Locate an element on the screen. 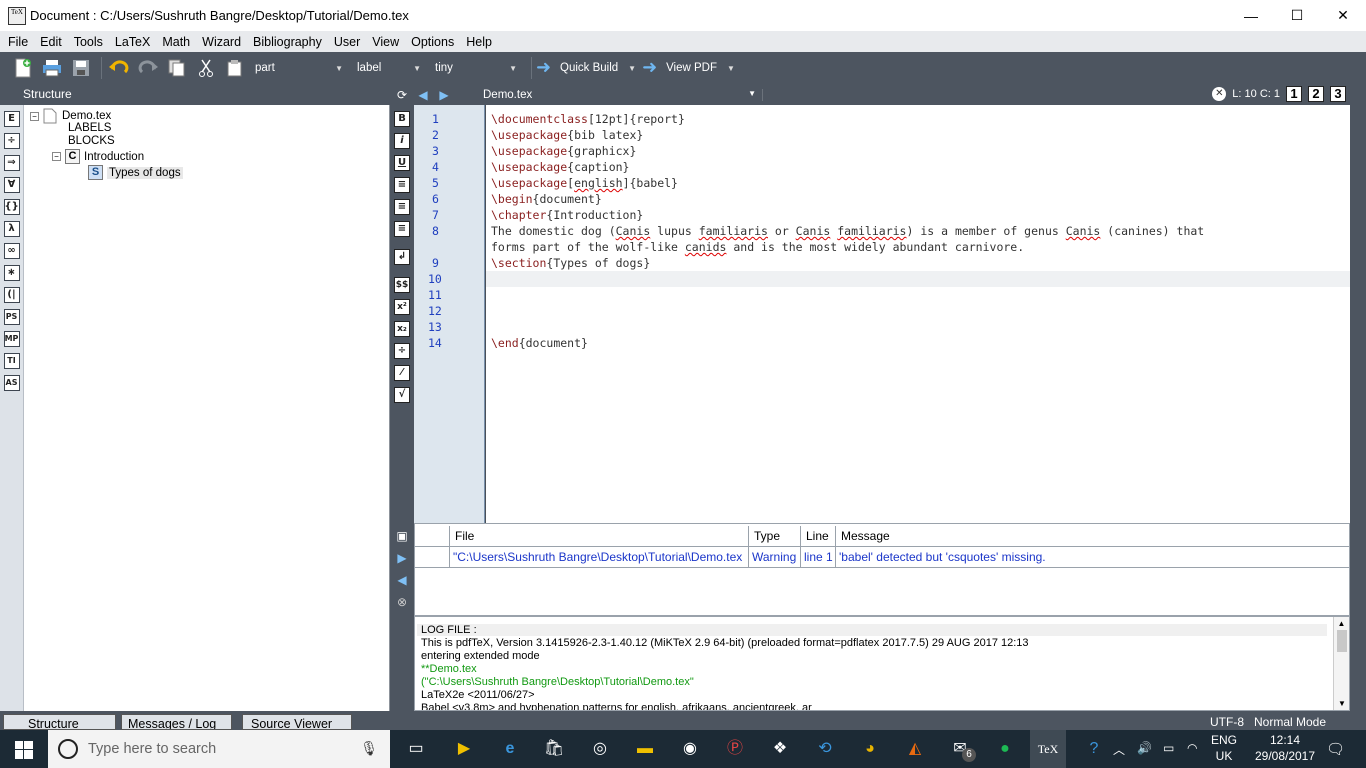 The image size is (1366, 768). infinity-icon: ∞ is located at coordinates (11, 251).